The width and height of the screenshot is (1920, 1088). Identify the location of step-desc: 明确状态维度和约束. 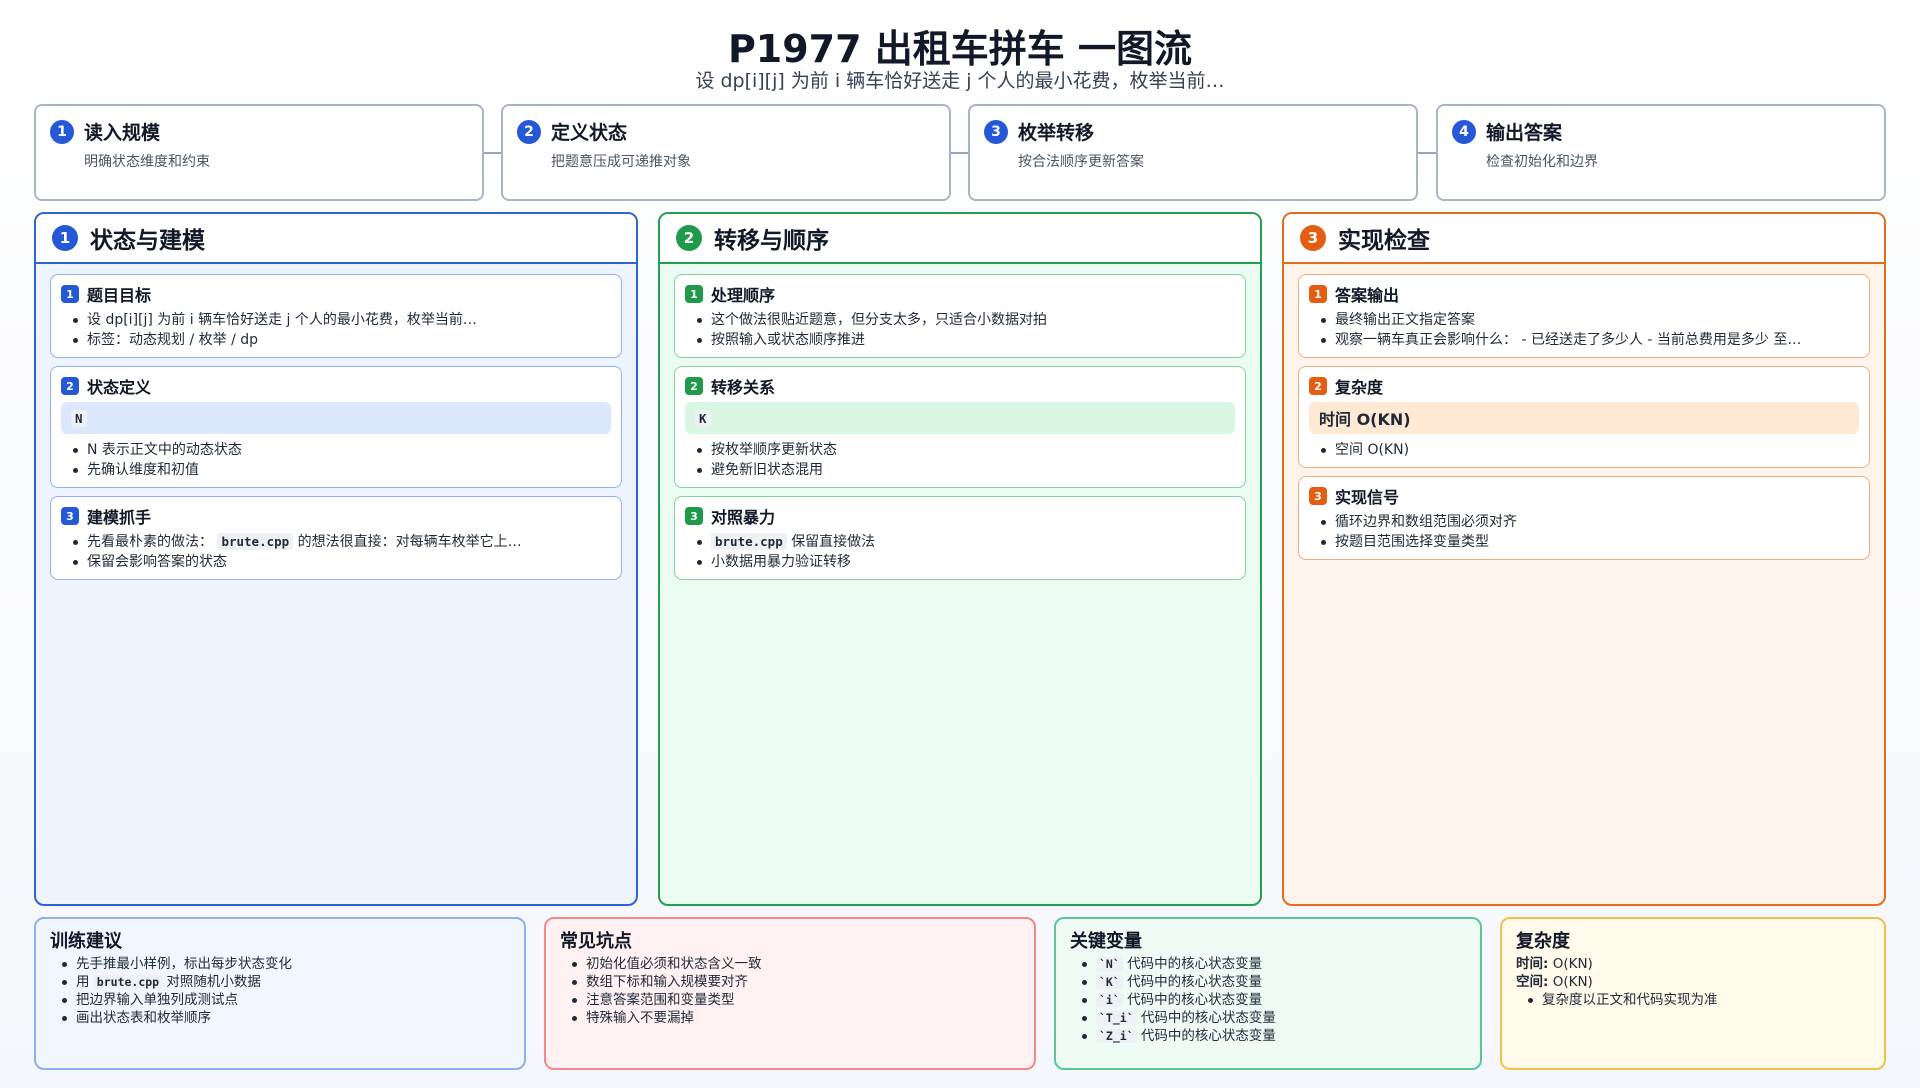
(147, 162).